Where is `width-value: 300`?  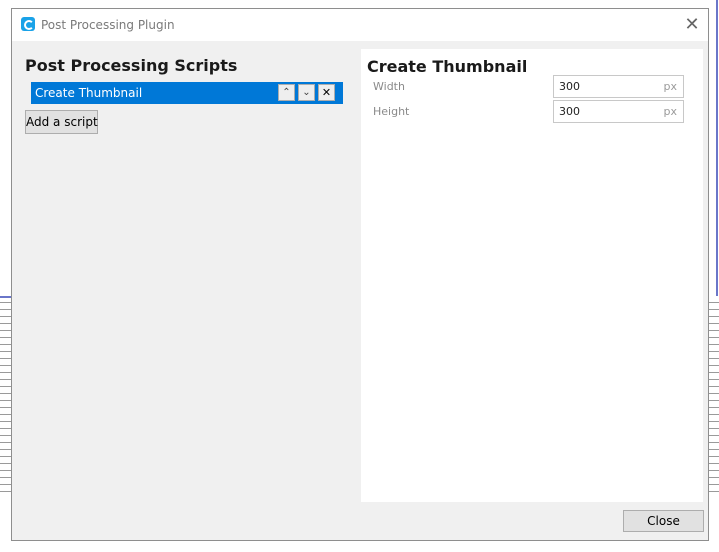
width-value: 300 is located at coordinates (569, 86).